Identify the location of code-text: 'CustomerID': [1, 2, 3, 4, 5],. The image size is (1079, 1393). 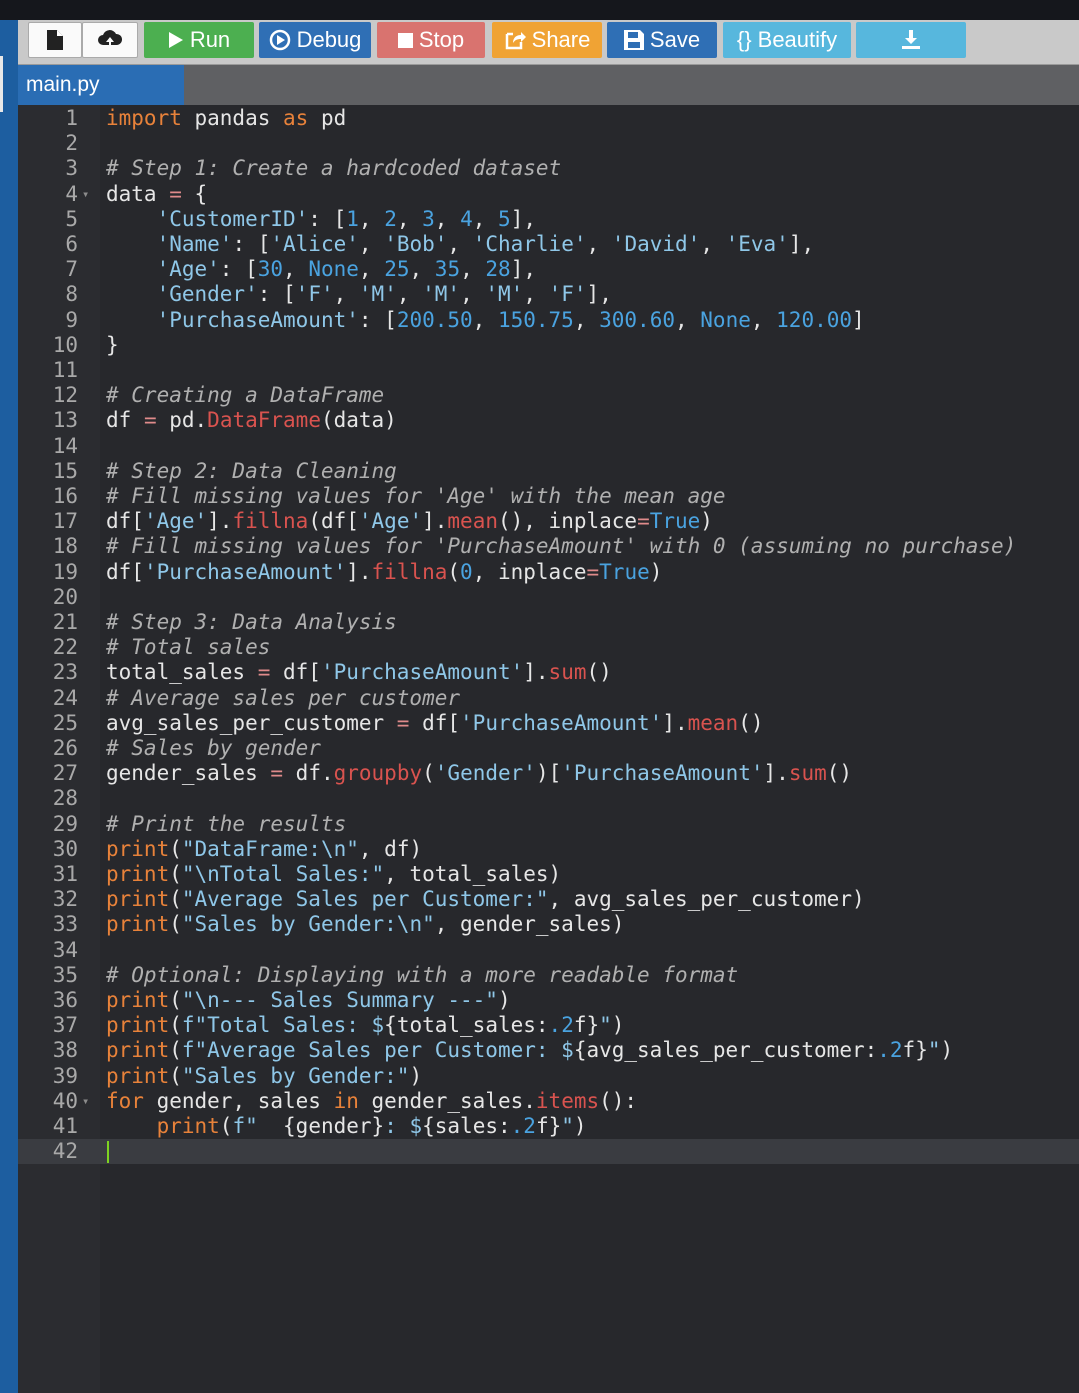
(346, 218).